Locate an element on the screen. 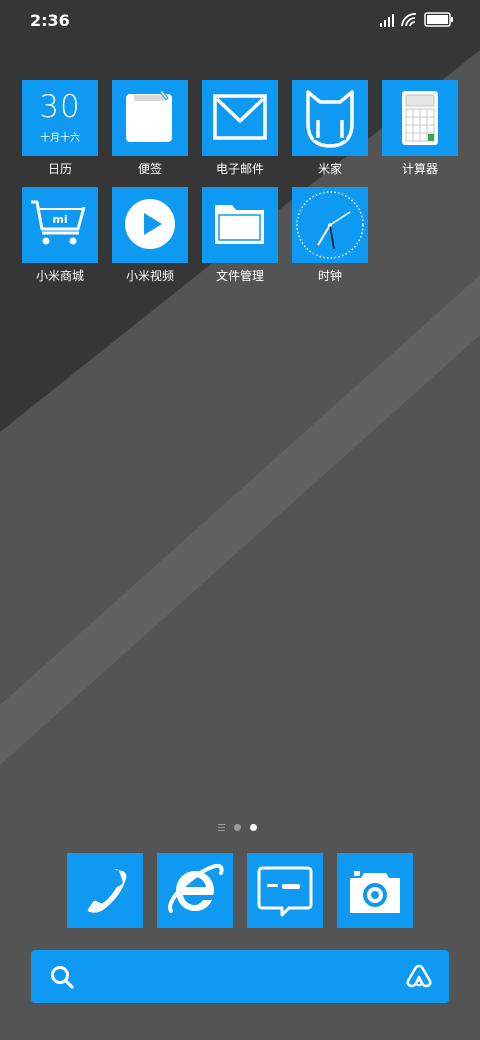 The width and height of the screenshot is (480, 1040). dock-phone is located at coordinates (105, 890).